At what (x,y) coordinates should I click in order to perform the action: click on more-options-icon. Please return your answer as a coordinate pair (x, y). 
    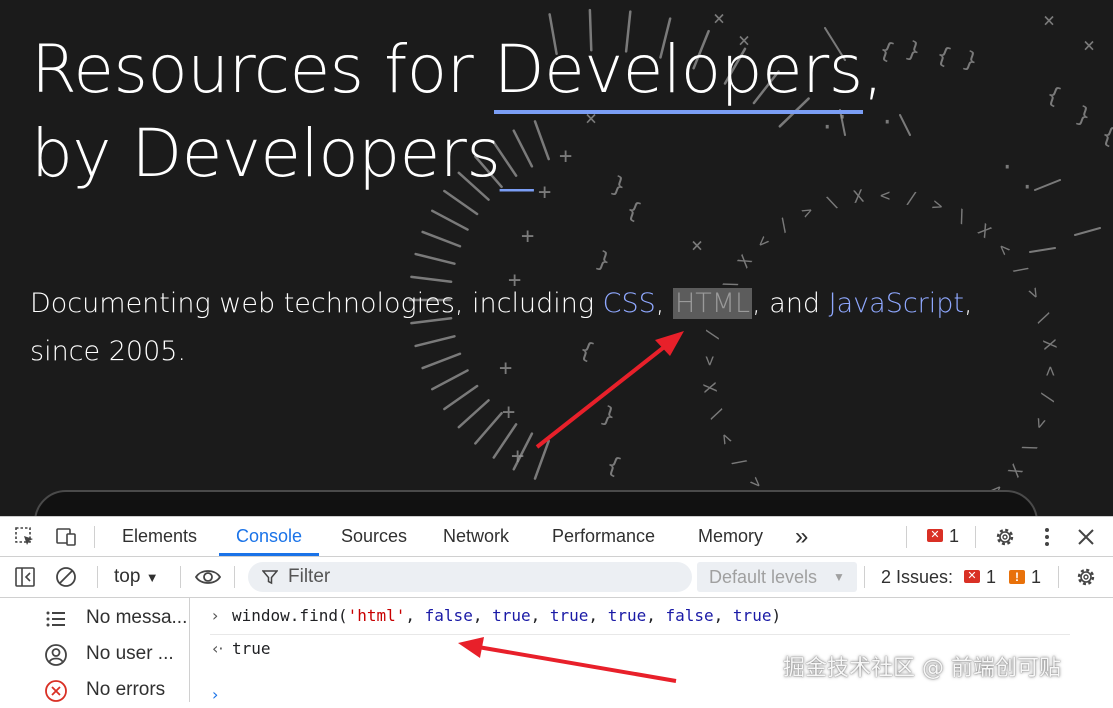
    Looking at the image, I should click on (1047, 537).